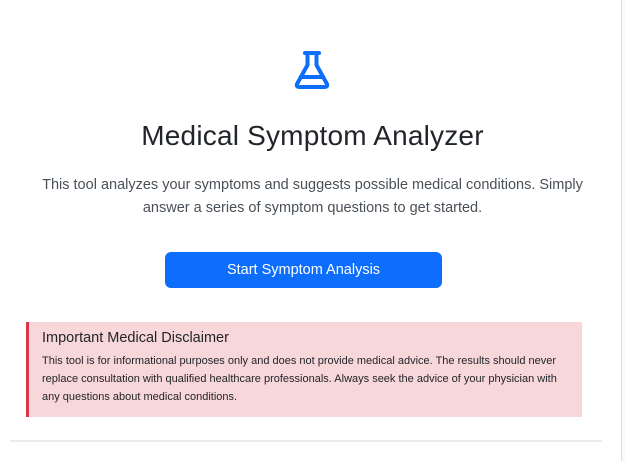 The height and width of the screenshot is (461, 625). What do you see at coordinates (135, 338) in the screenshot?
I see `disclaimer-title: Important Medical Disclaimer` at bounding box center [135, 338].